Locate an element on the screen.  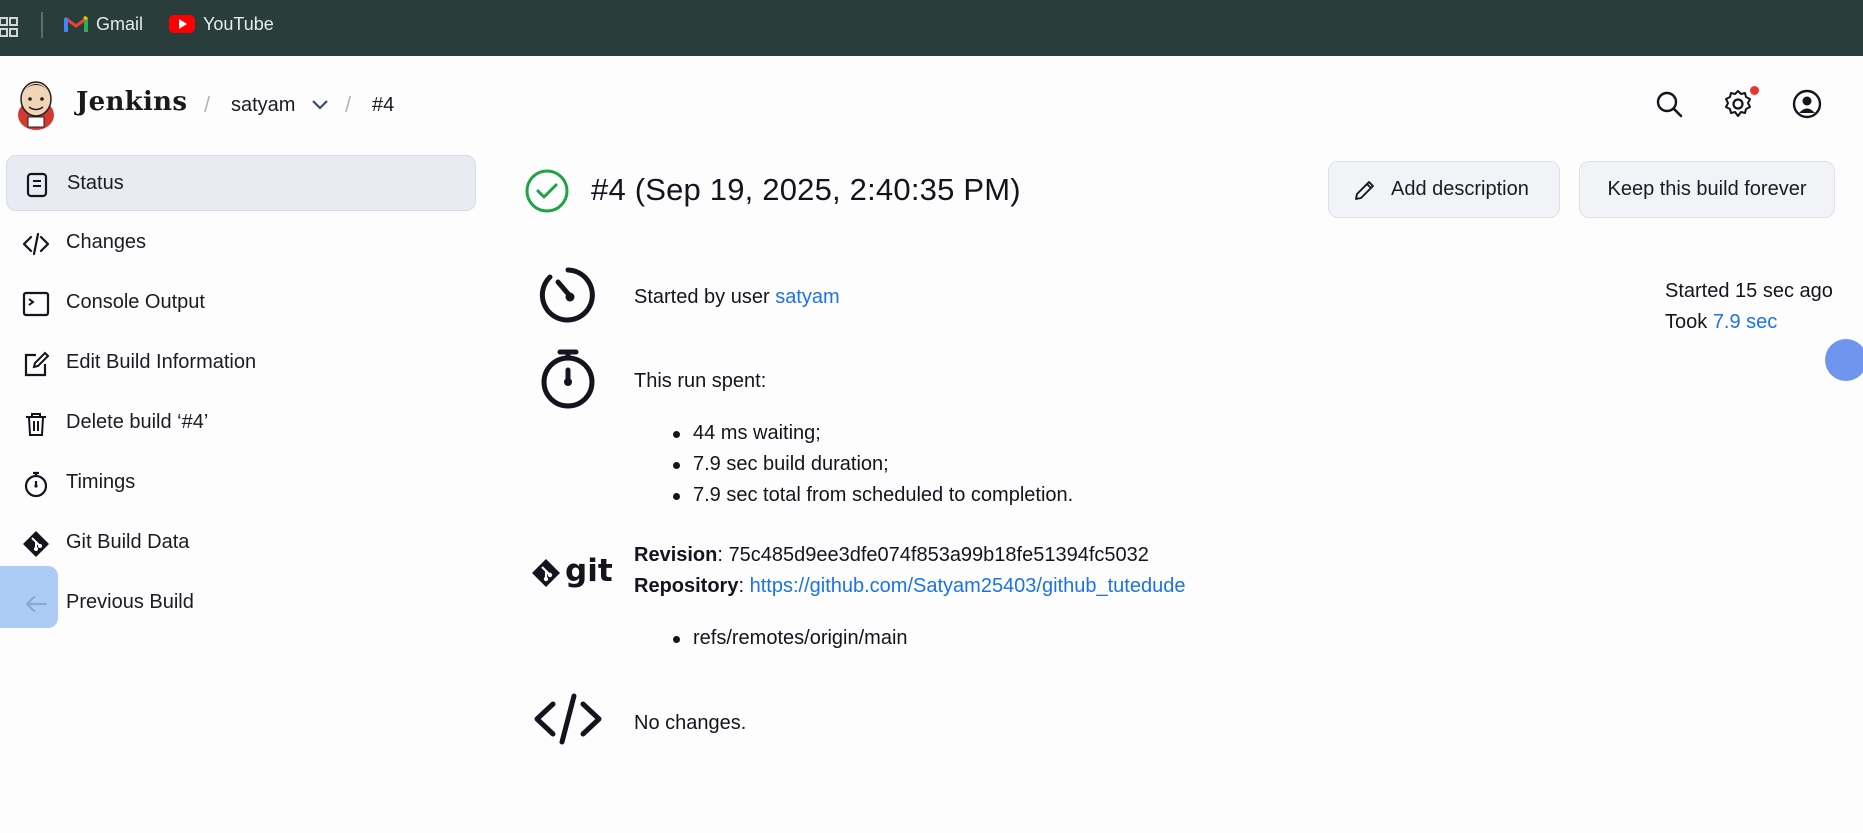
started-ago-text: Started 15 sec ago is located at coordinates (1749, 291).